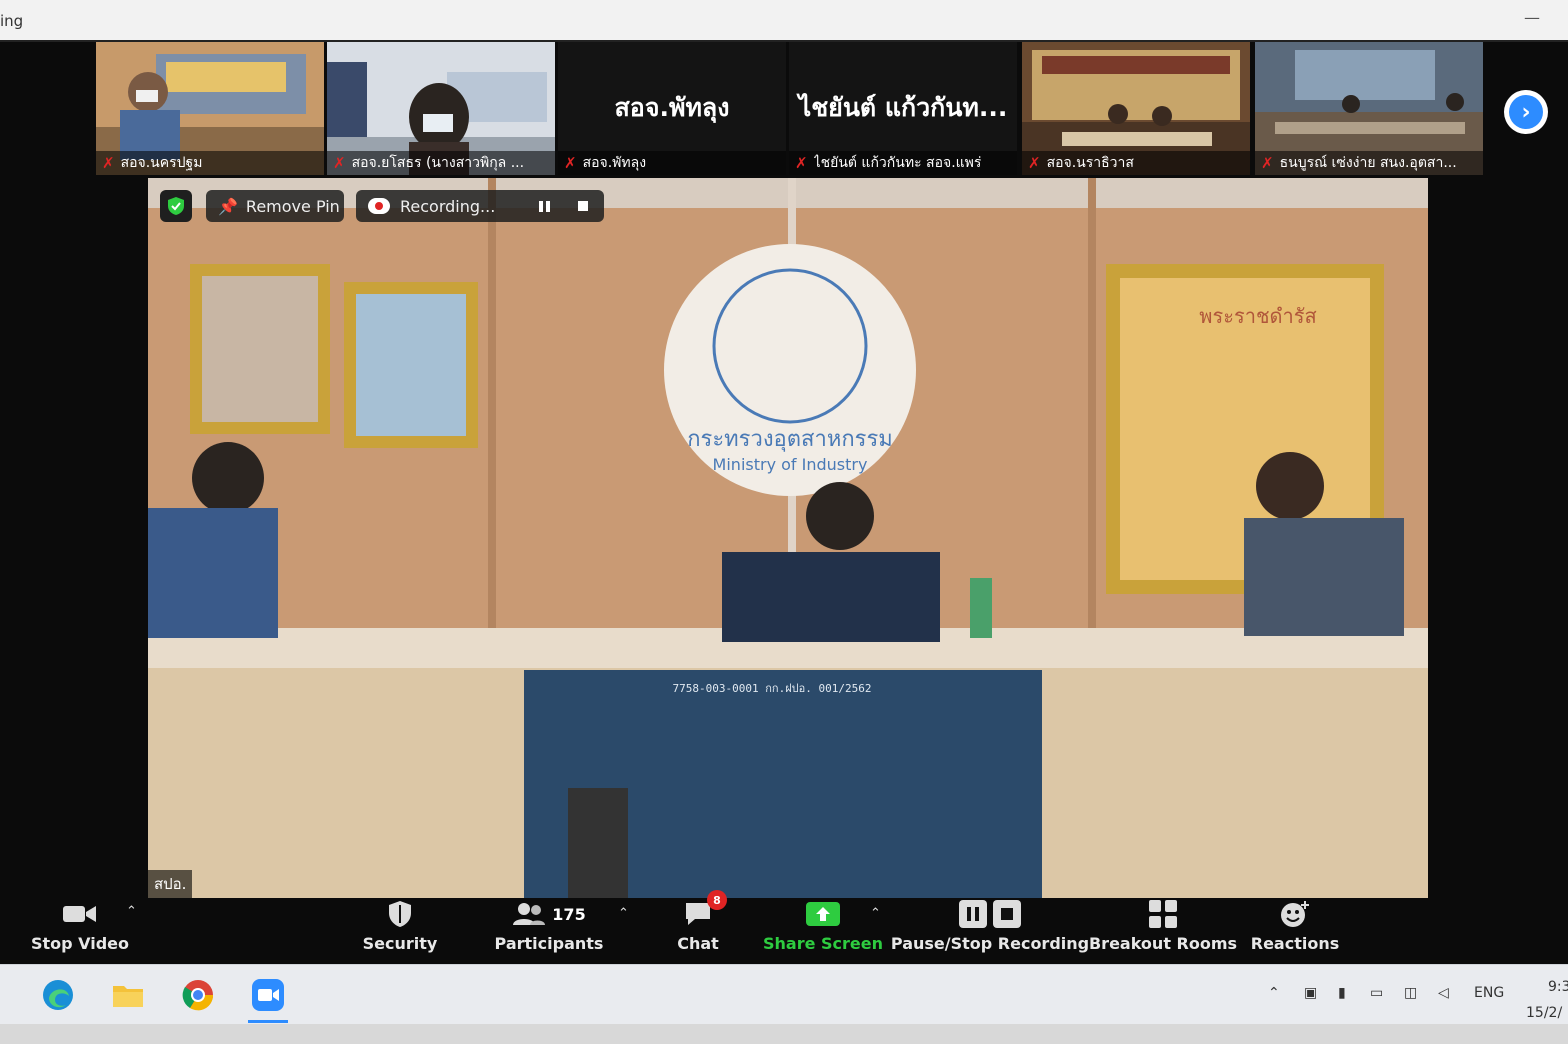  What do you see at coordinates (1274, 993) in the screenshot?
I see `show-hidden-icons-chevron-icon: ⌃` at bounding box center [1274, 993].